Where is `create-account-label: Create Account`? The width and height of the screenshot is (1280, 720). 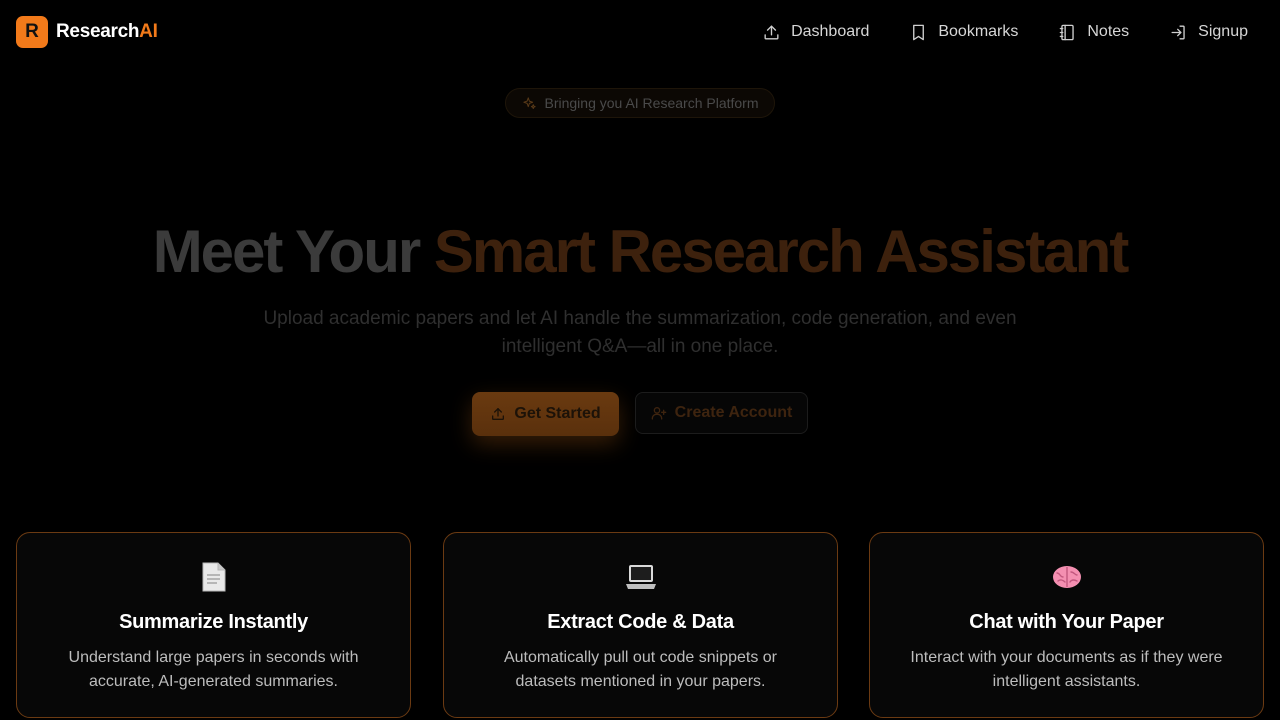
create-account-label: Create Account is located at coordinates (733, 412).